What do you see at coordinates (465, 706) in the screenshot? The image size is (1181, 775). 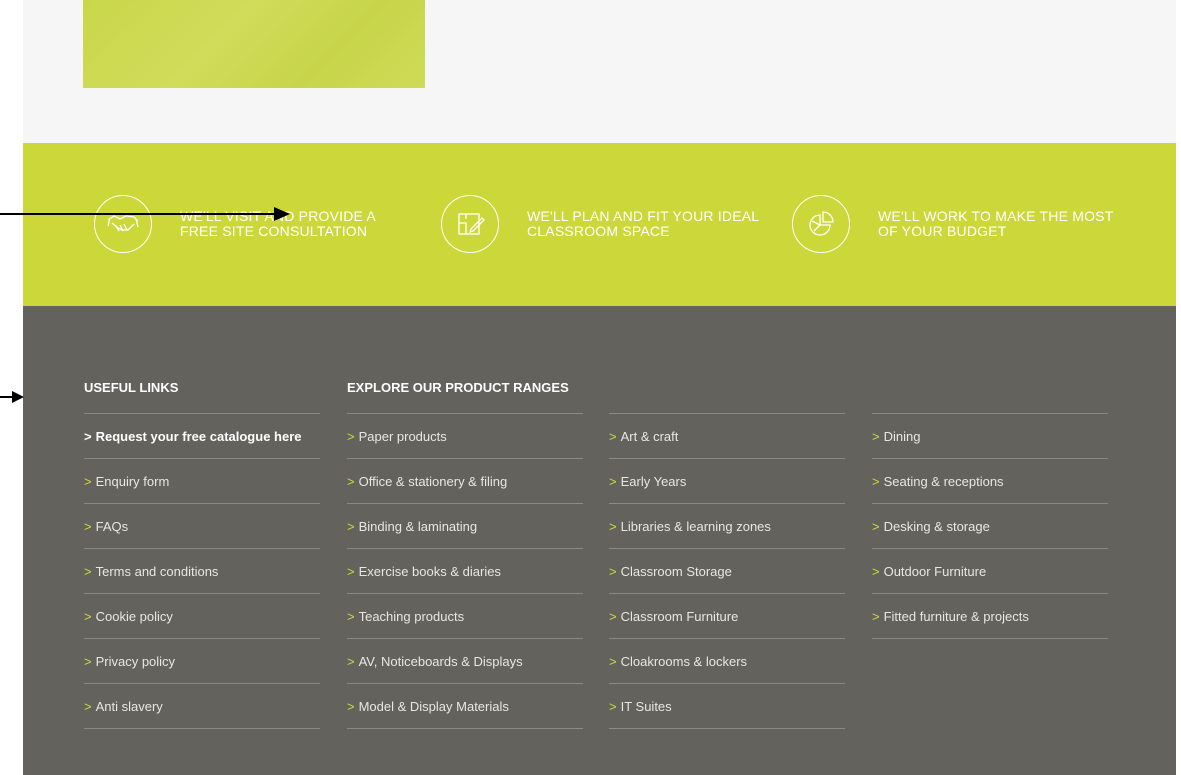 I see `range-link: > Model & Display Materials` at bounding box center [465, 706].